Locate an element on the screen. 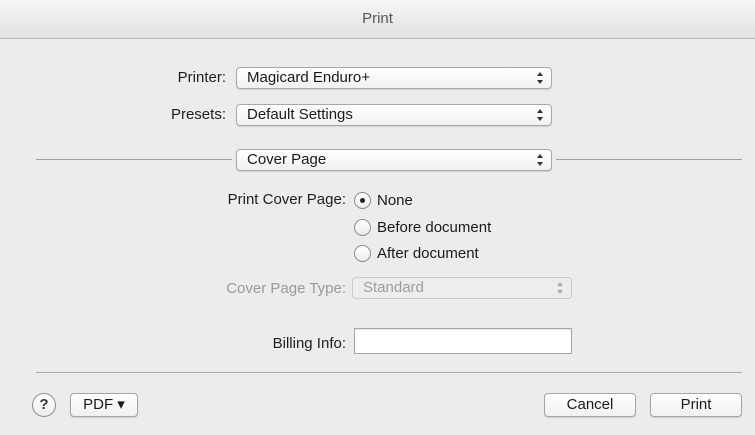 The image size is (755, 435). dialog-title: Print is located at coordinates (377, 19).